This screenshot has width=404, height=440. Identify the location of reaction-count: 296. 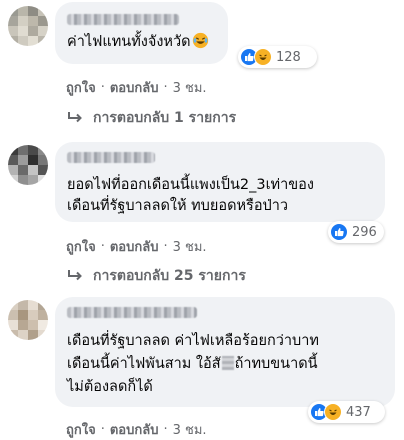
(364, 232).